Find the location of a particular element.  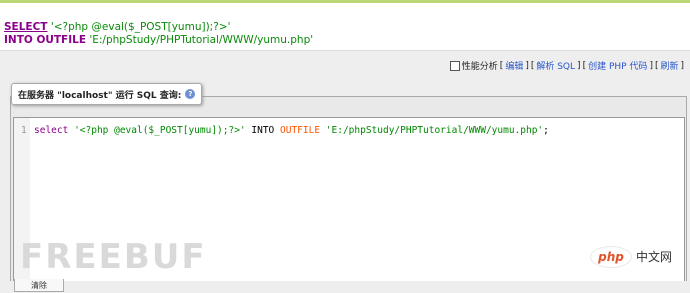

freebuf-watermark: FREEBUF is located at coordinates (113, 257).